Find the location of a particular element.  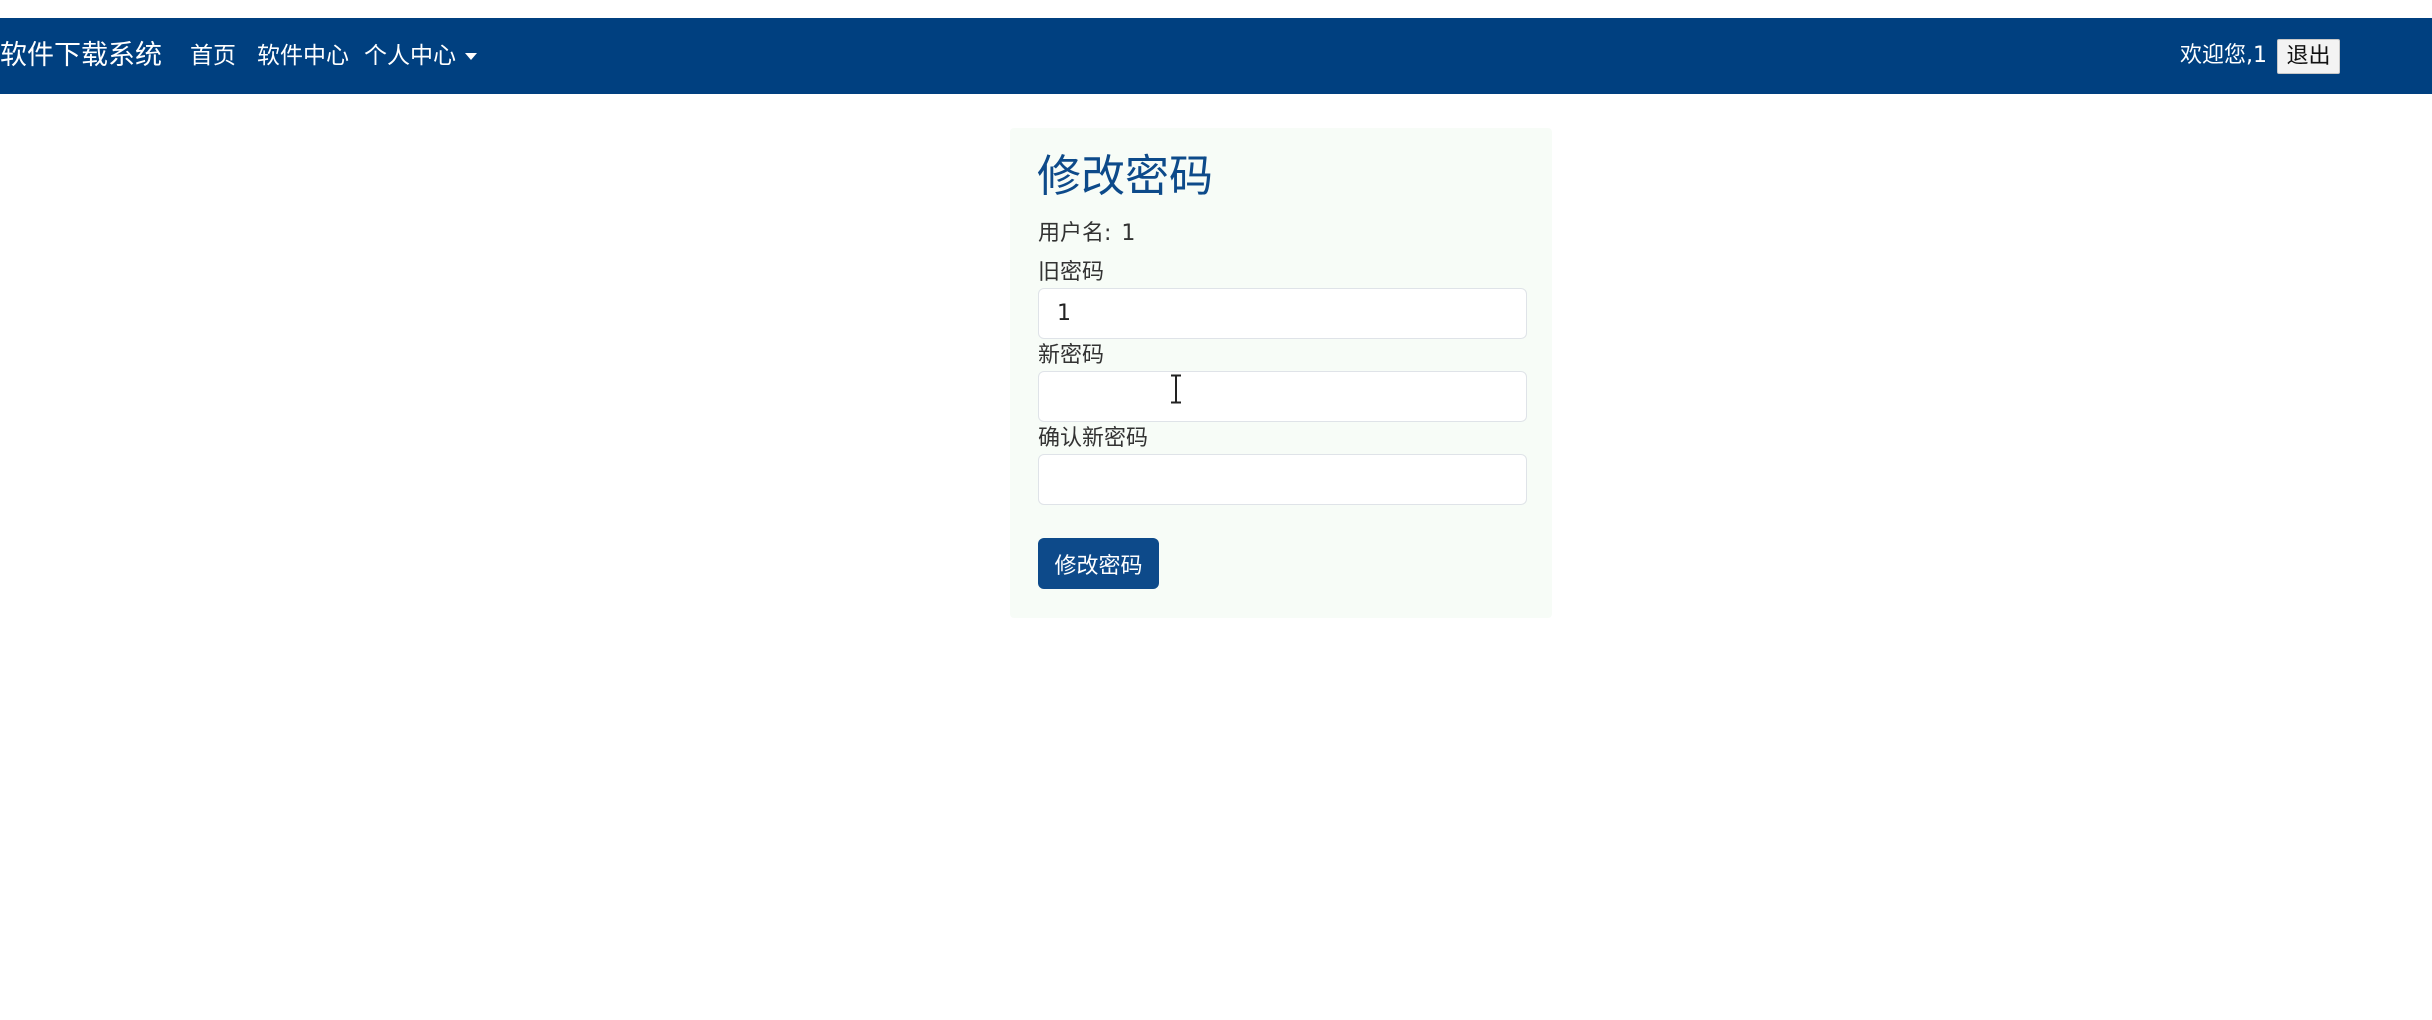

username-value: 1 is located at coordinates (1128, 233).